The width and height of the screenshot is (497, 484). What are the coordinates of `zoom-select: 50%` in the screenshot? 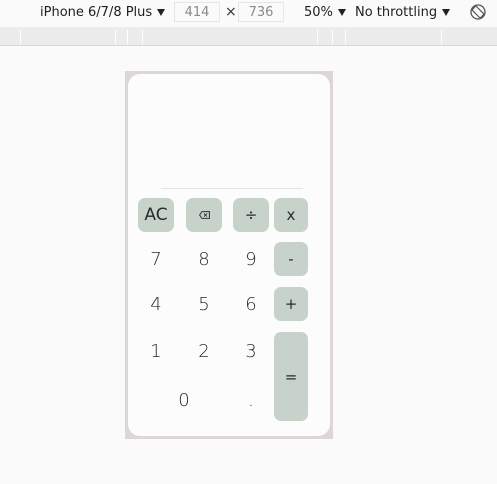 It's located at (325, 12).